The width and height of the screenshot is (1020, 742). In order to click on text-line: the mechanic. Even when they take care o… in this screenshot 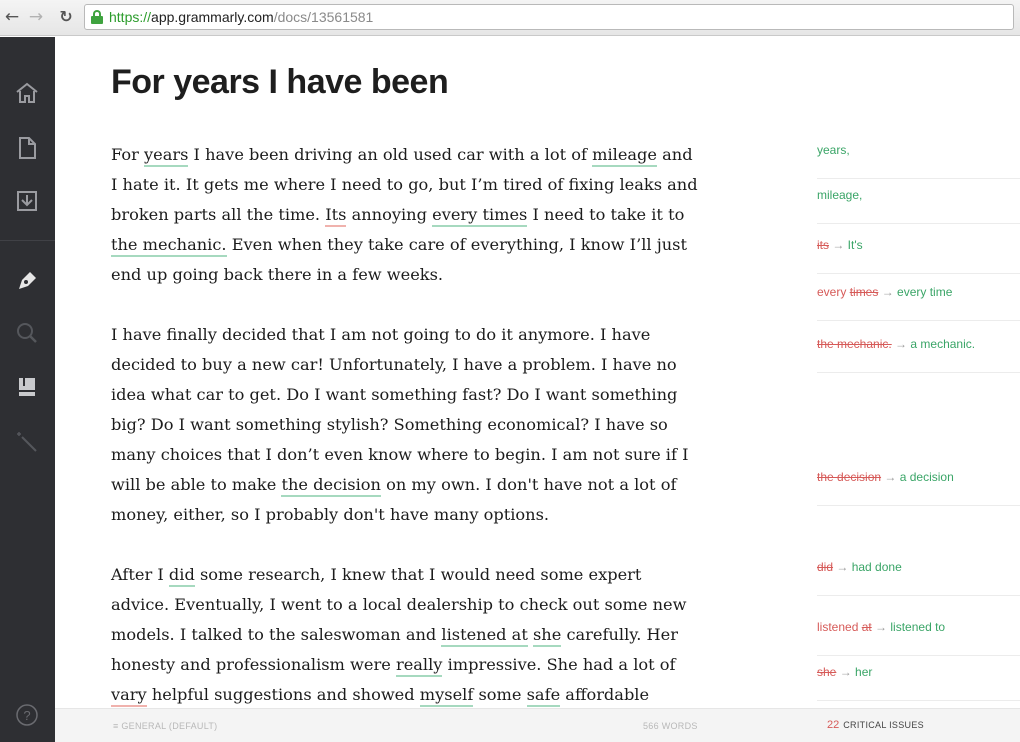, I will do `click(411, 245)`.